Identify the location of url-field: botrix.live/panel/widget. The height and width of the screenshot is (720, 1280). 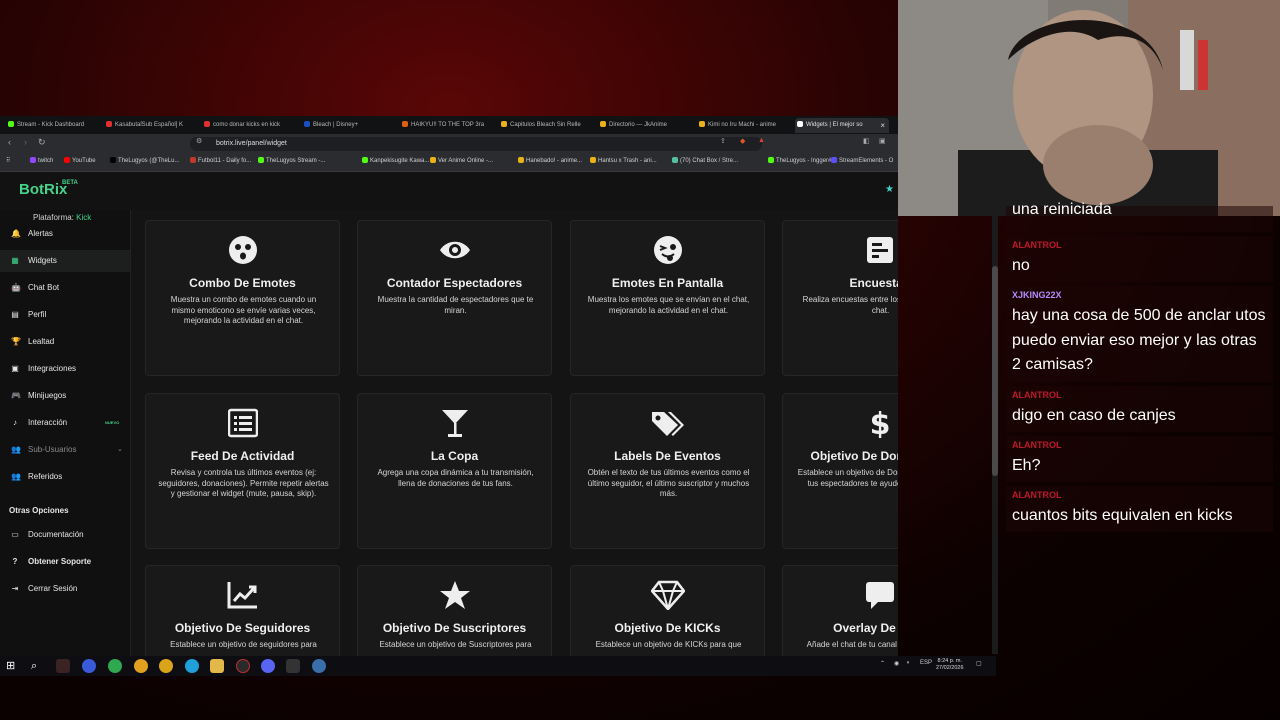
(476, 144).